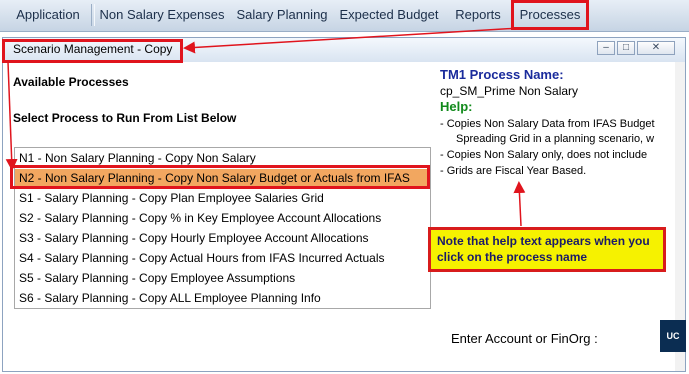 The image size is (689, 374). What do you see at coordinates (456, 106) in the screenshot?
I see `help-label: Help:` at bounding box center [456, 106].